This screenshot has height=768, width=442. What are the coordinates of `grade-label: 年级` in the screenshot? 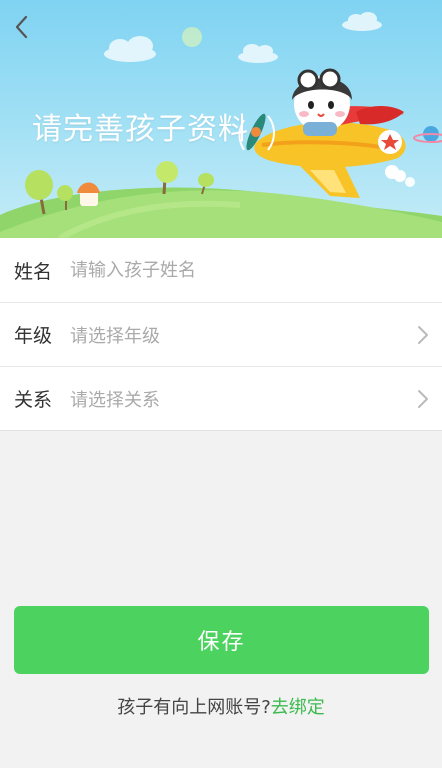 It's located at (33, 336).